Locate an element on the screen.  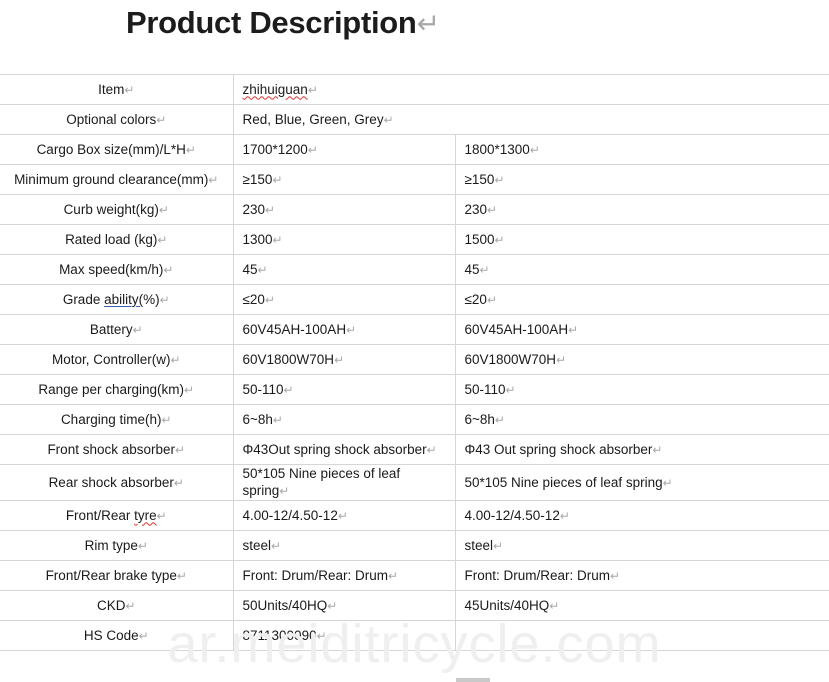
spec-value-text: zhihuiguan is located at coordinates (275, 89).